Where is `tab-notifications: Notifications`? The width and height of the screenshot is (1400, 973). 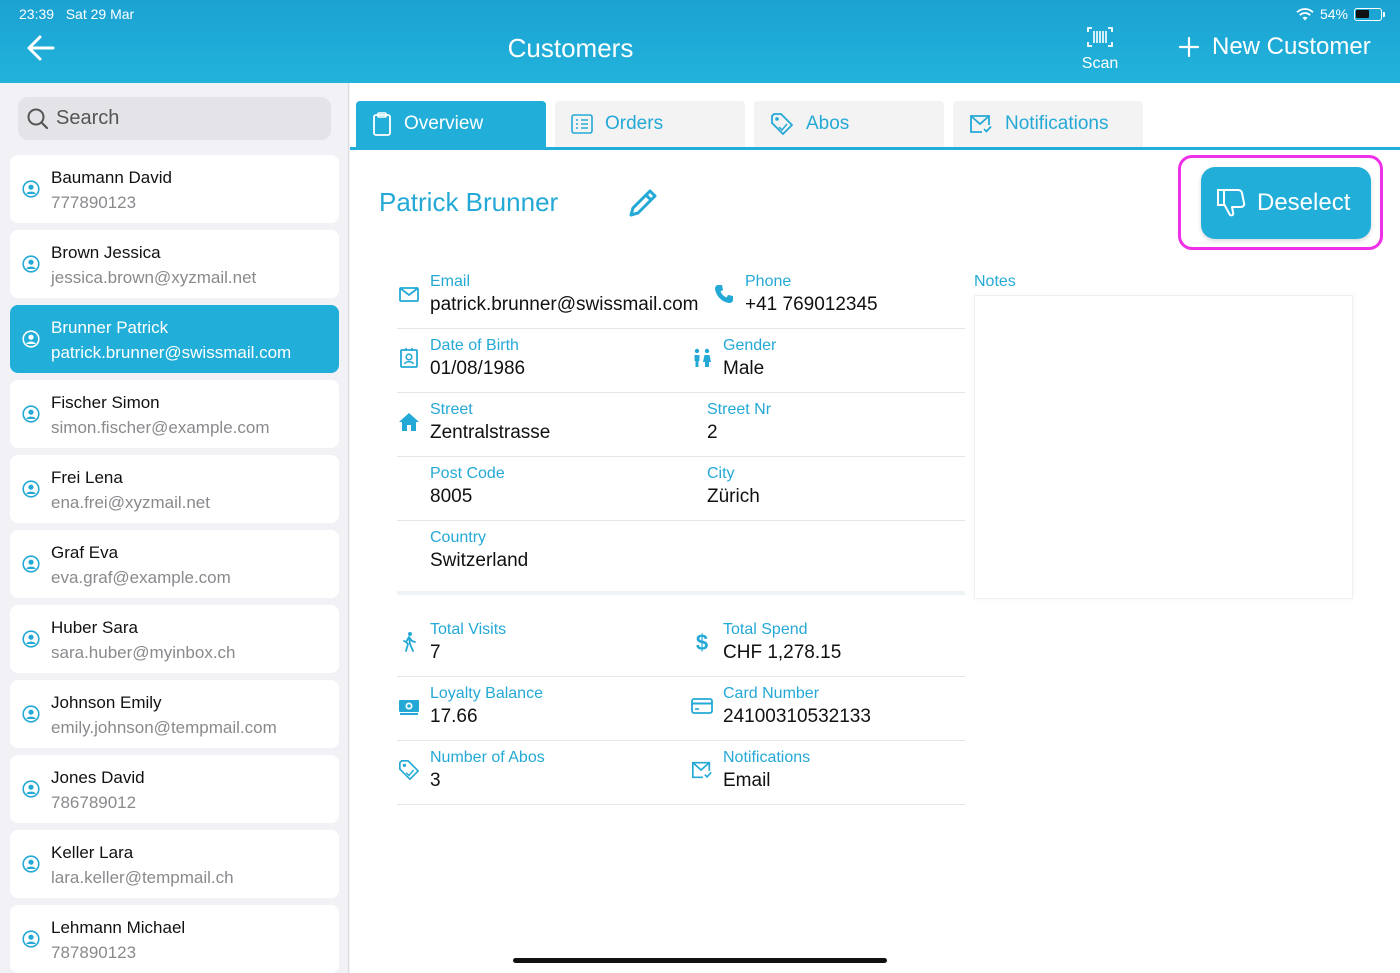 tab-notifications: Notifications is located at coordinates (1048, 124).